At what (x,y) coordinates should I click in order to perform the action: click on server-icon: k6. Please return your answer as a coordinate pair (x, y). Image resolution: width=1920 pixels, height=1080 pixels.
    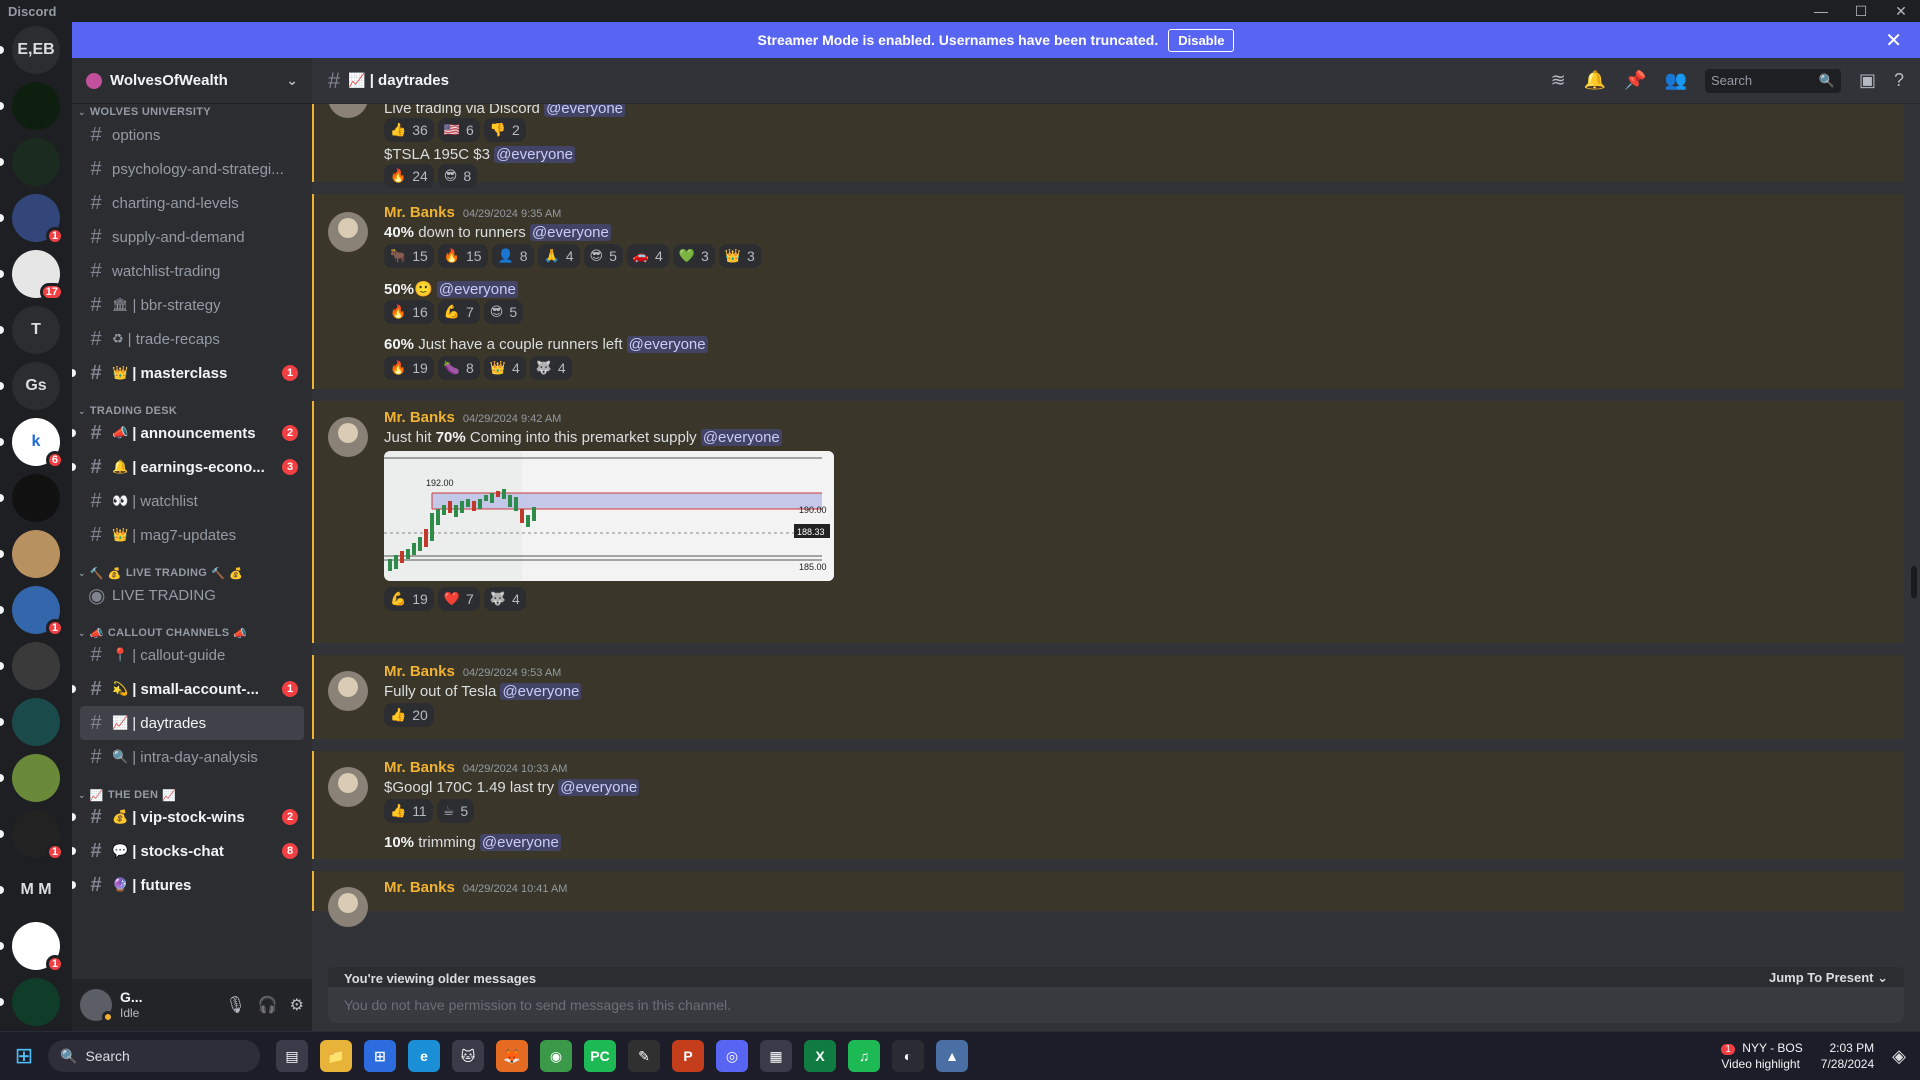
    Looking at the image, I should click on (38, 443).